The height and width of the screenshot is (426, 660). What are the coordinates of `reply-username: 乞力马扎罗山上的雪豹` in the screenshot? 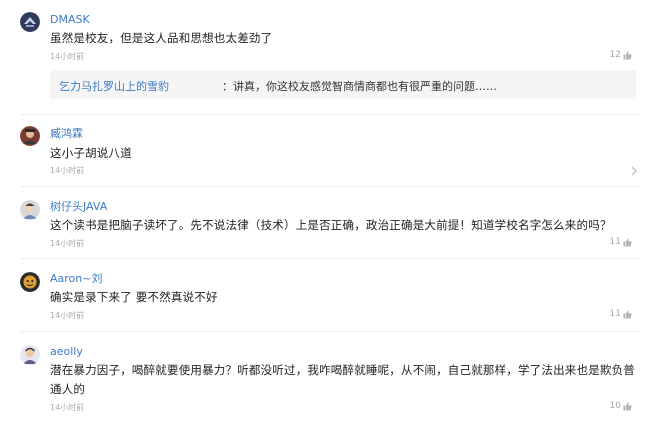 It's located at (114, 86).